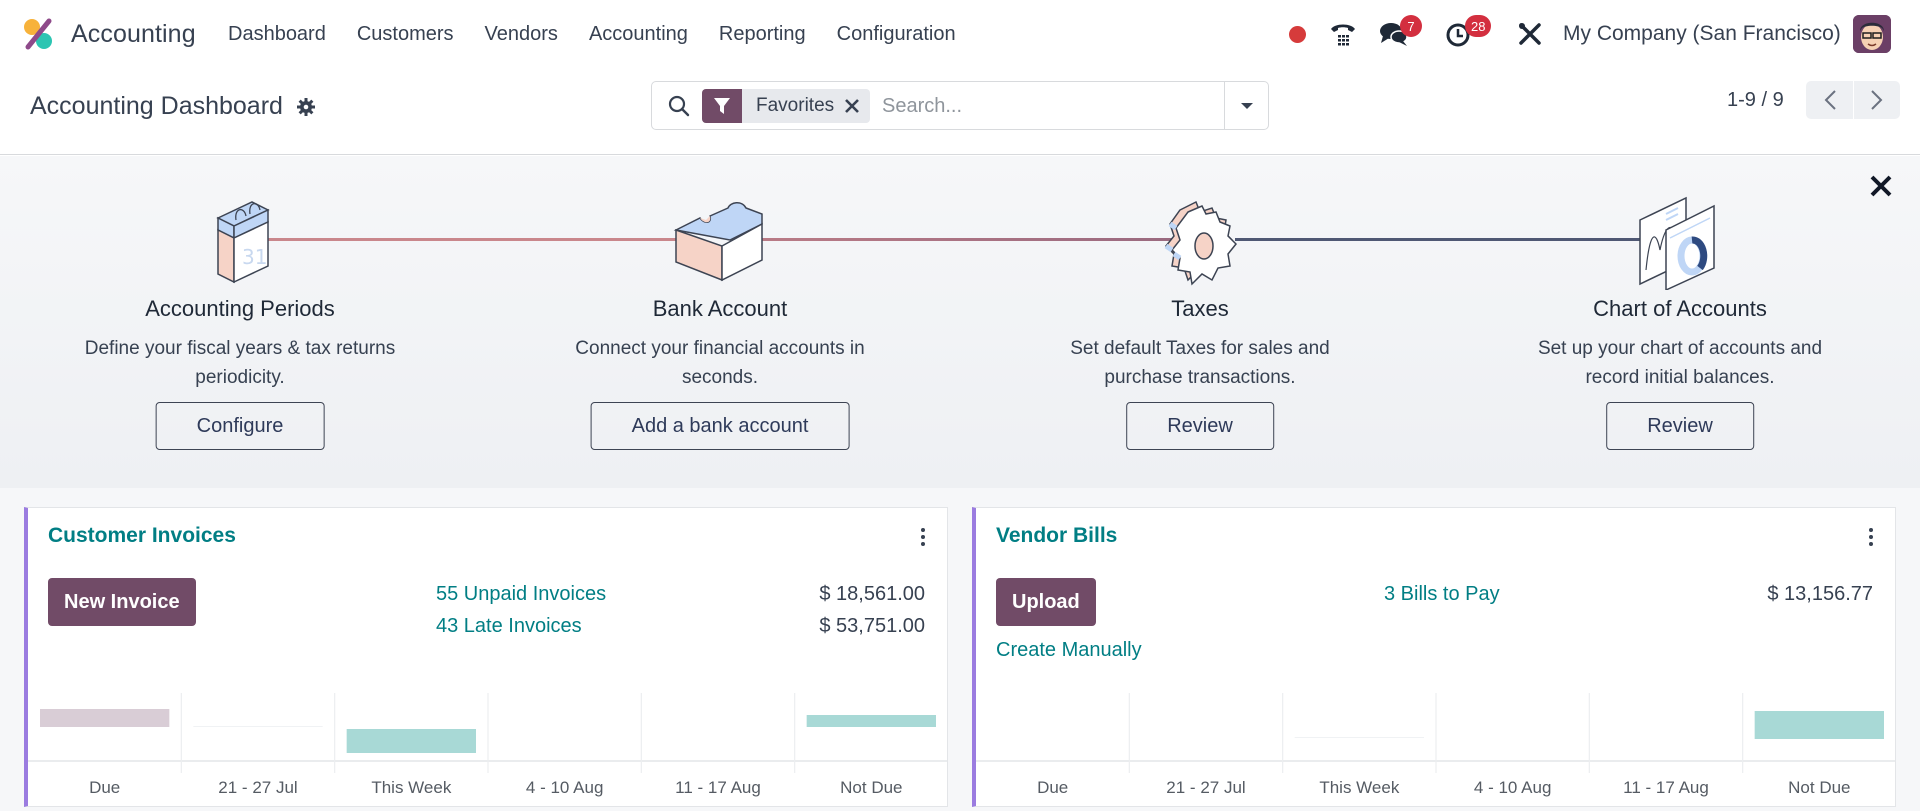  I want to click on late-invoices-link: 43 Late Invoices, so click(509, 626).